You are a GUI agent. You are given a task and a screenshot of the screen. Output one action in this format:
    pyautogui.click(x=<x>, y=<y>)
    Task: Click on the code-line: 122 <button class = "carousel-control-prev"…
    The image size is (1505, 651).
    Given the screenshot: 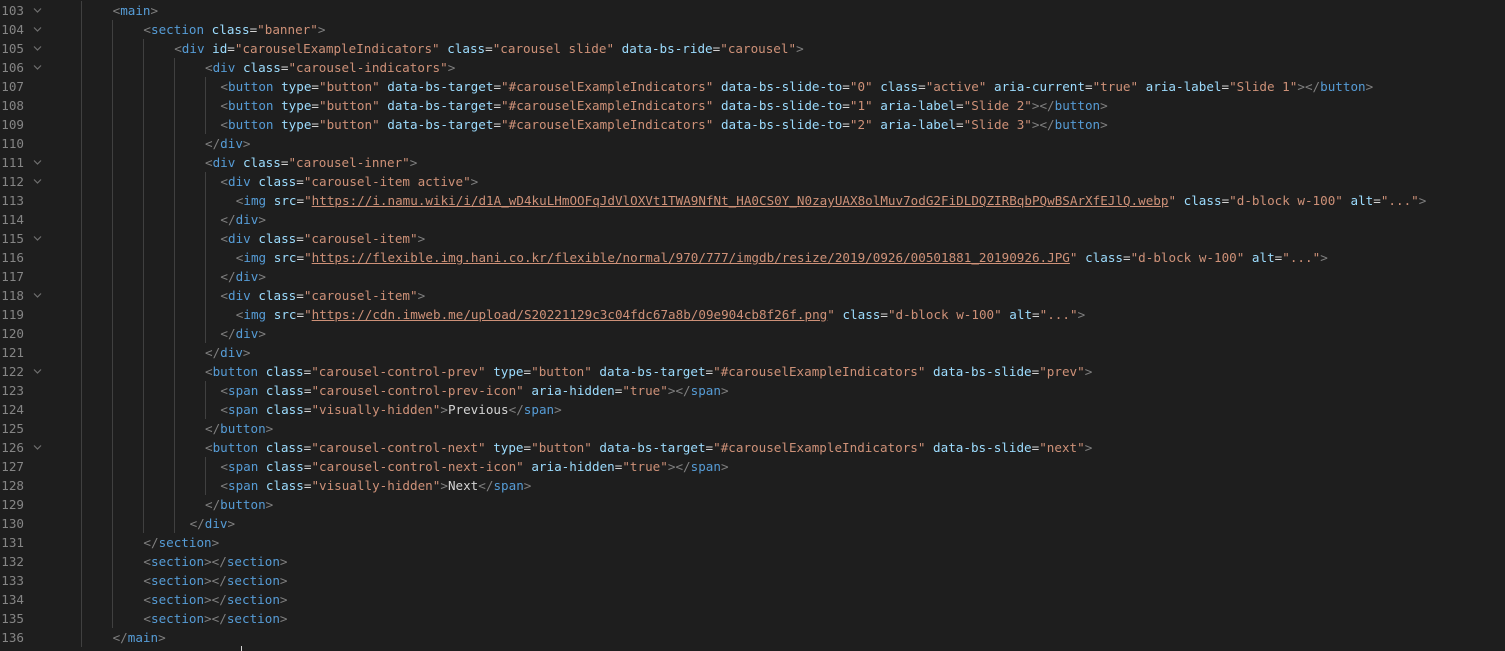 What is the action you would take?
    pyautogui.click(x=752, y=371)
    